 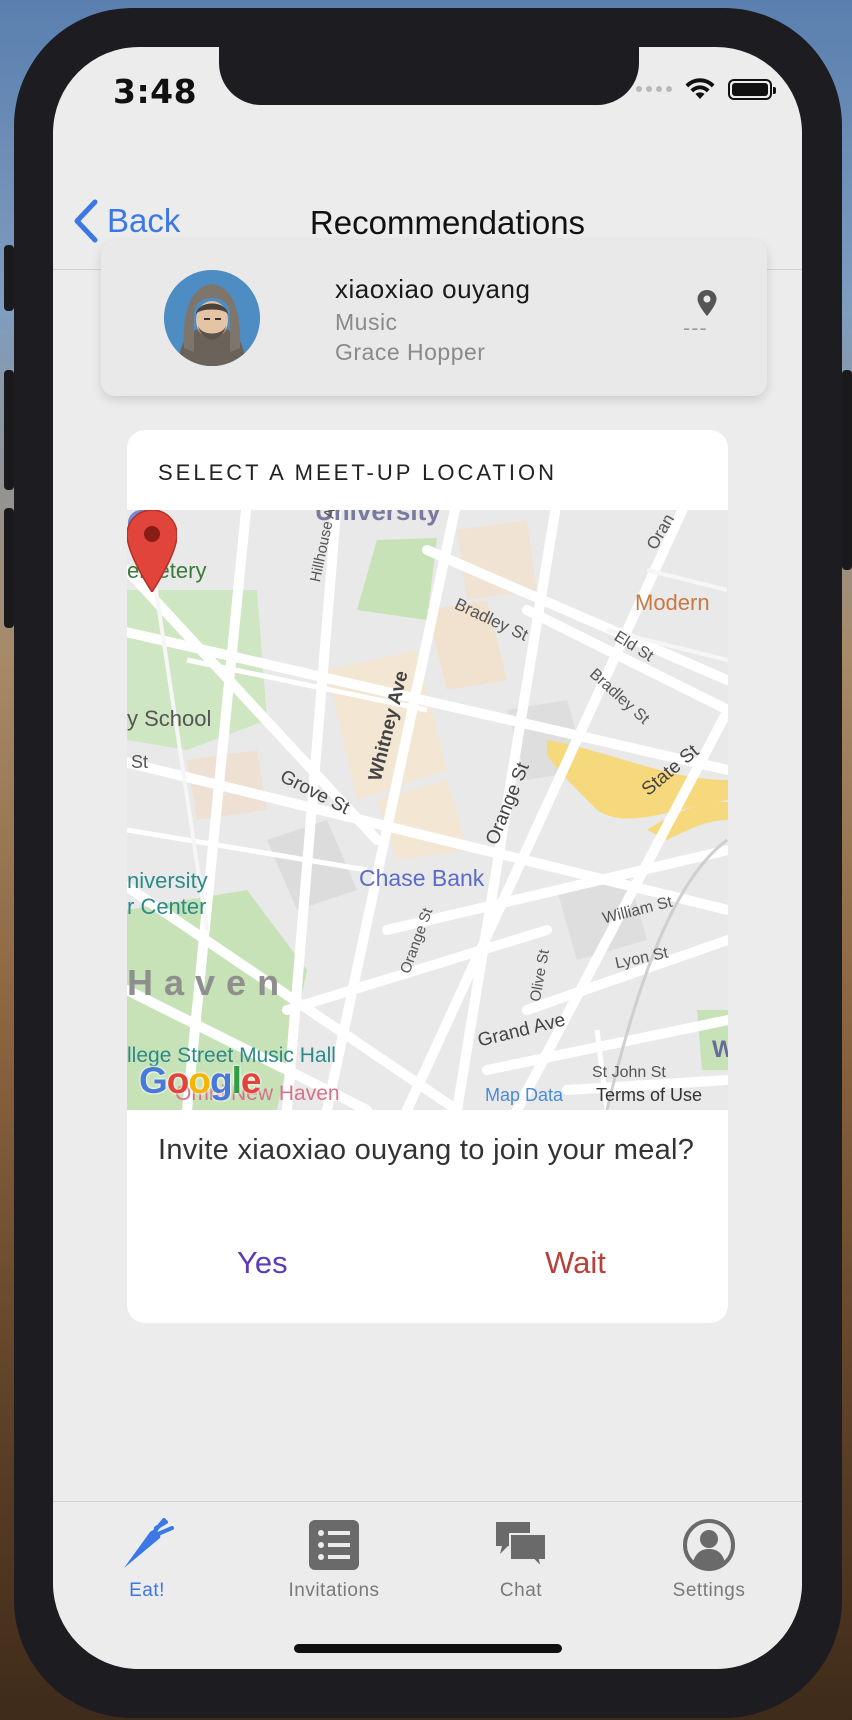 I want to click on profile-school: Grace Hopper, so click(x=410, y=352).